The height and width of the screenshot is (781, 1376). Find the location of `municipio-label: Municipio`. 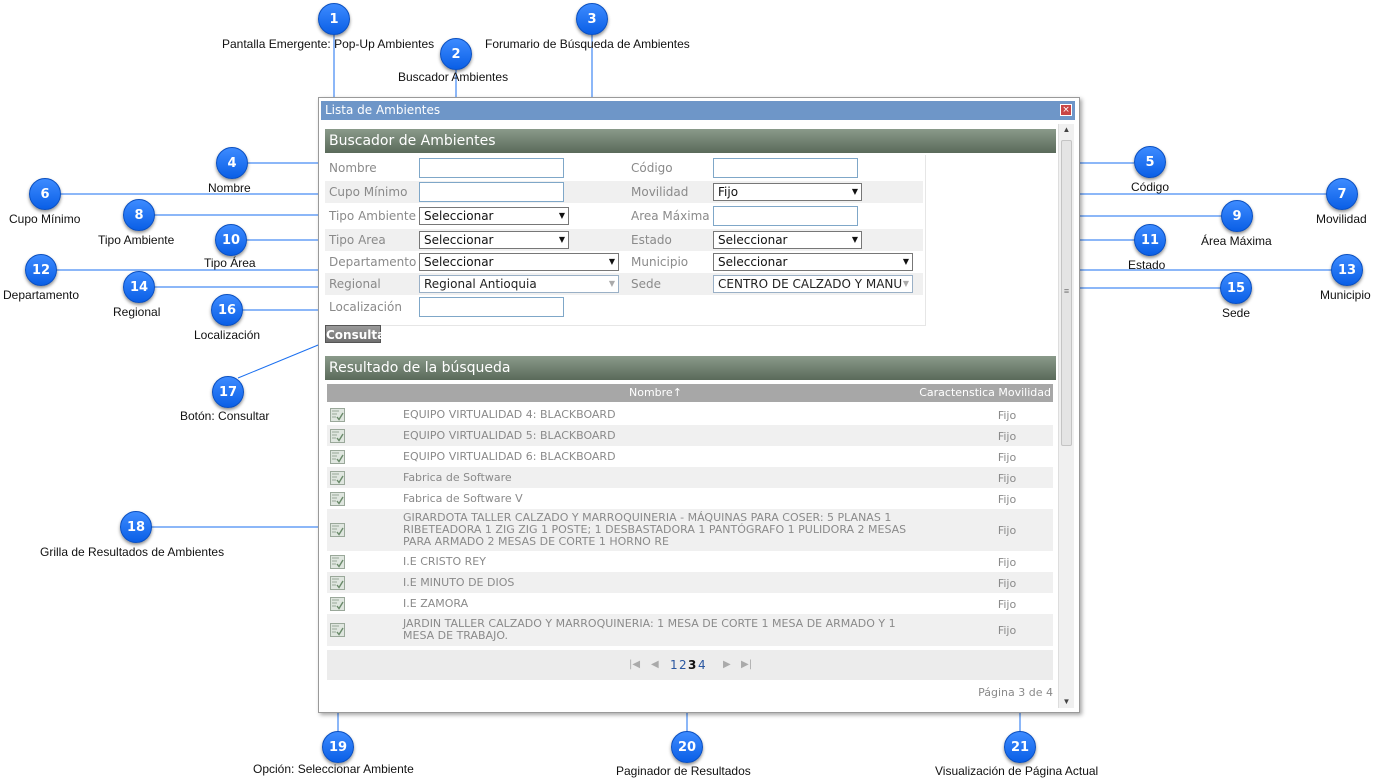

municipio-label: Municipio is located at coordinates (660, 262).